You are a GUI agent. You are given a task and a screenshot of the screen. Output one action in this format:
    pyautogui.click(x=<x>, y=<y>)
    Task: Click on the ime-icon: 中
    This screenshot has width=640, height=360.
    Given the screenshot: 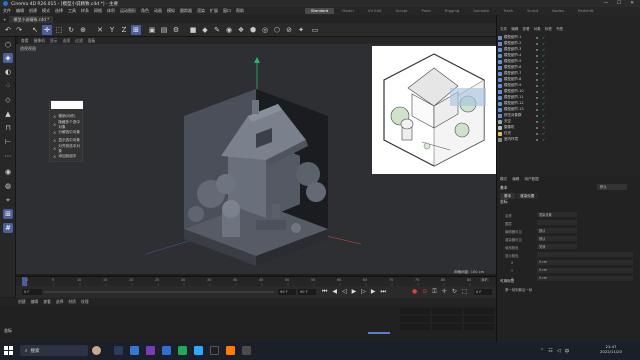 What is the action you would take?
    pyautogui.click(x=567, y=351)
    